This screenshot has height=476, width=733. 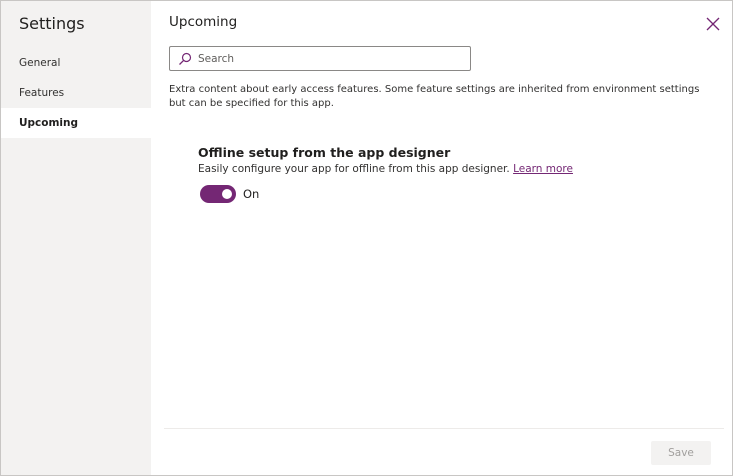 I want to click on save-button: Save, so click(x=681, y=453).